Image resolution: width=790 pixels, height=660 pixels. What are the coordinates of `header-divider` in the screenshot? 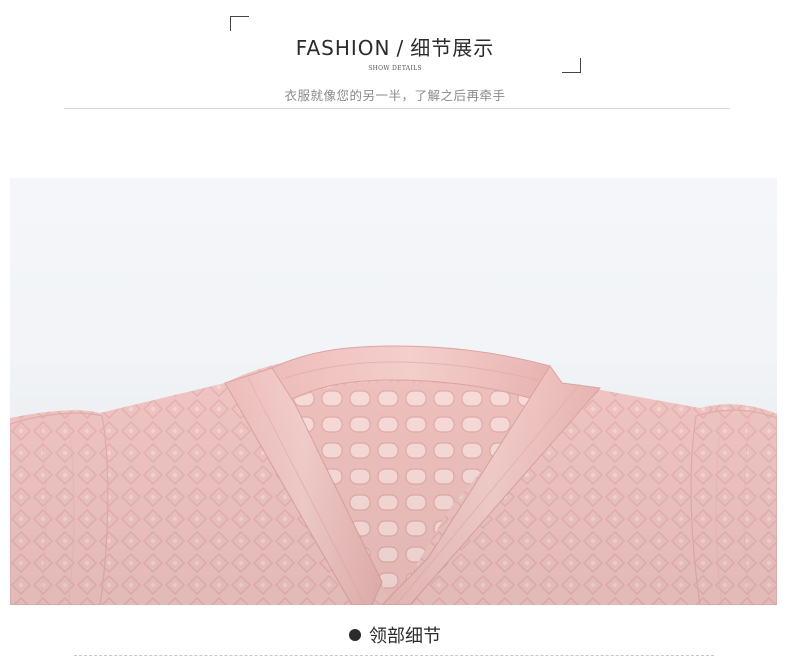 It's located at (397, 108).